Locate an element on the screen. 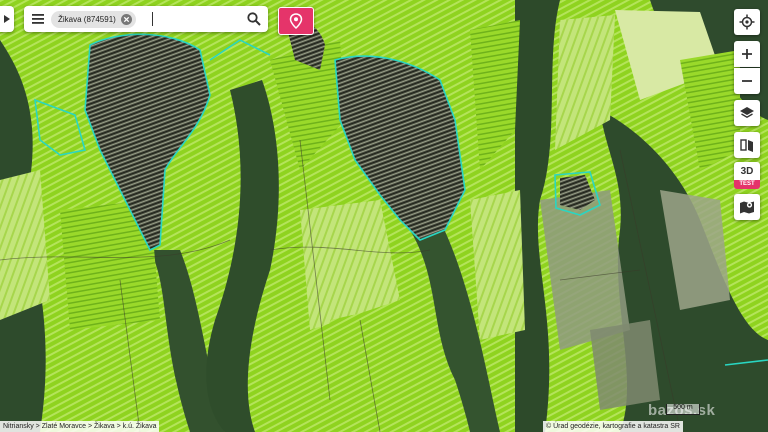  map-marker-button is located at coordinates (747, 207).